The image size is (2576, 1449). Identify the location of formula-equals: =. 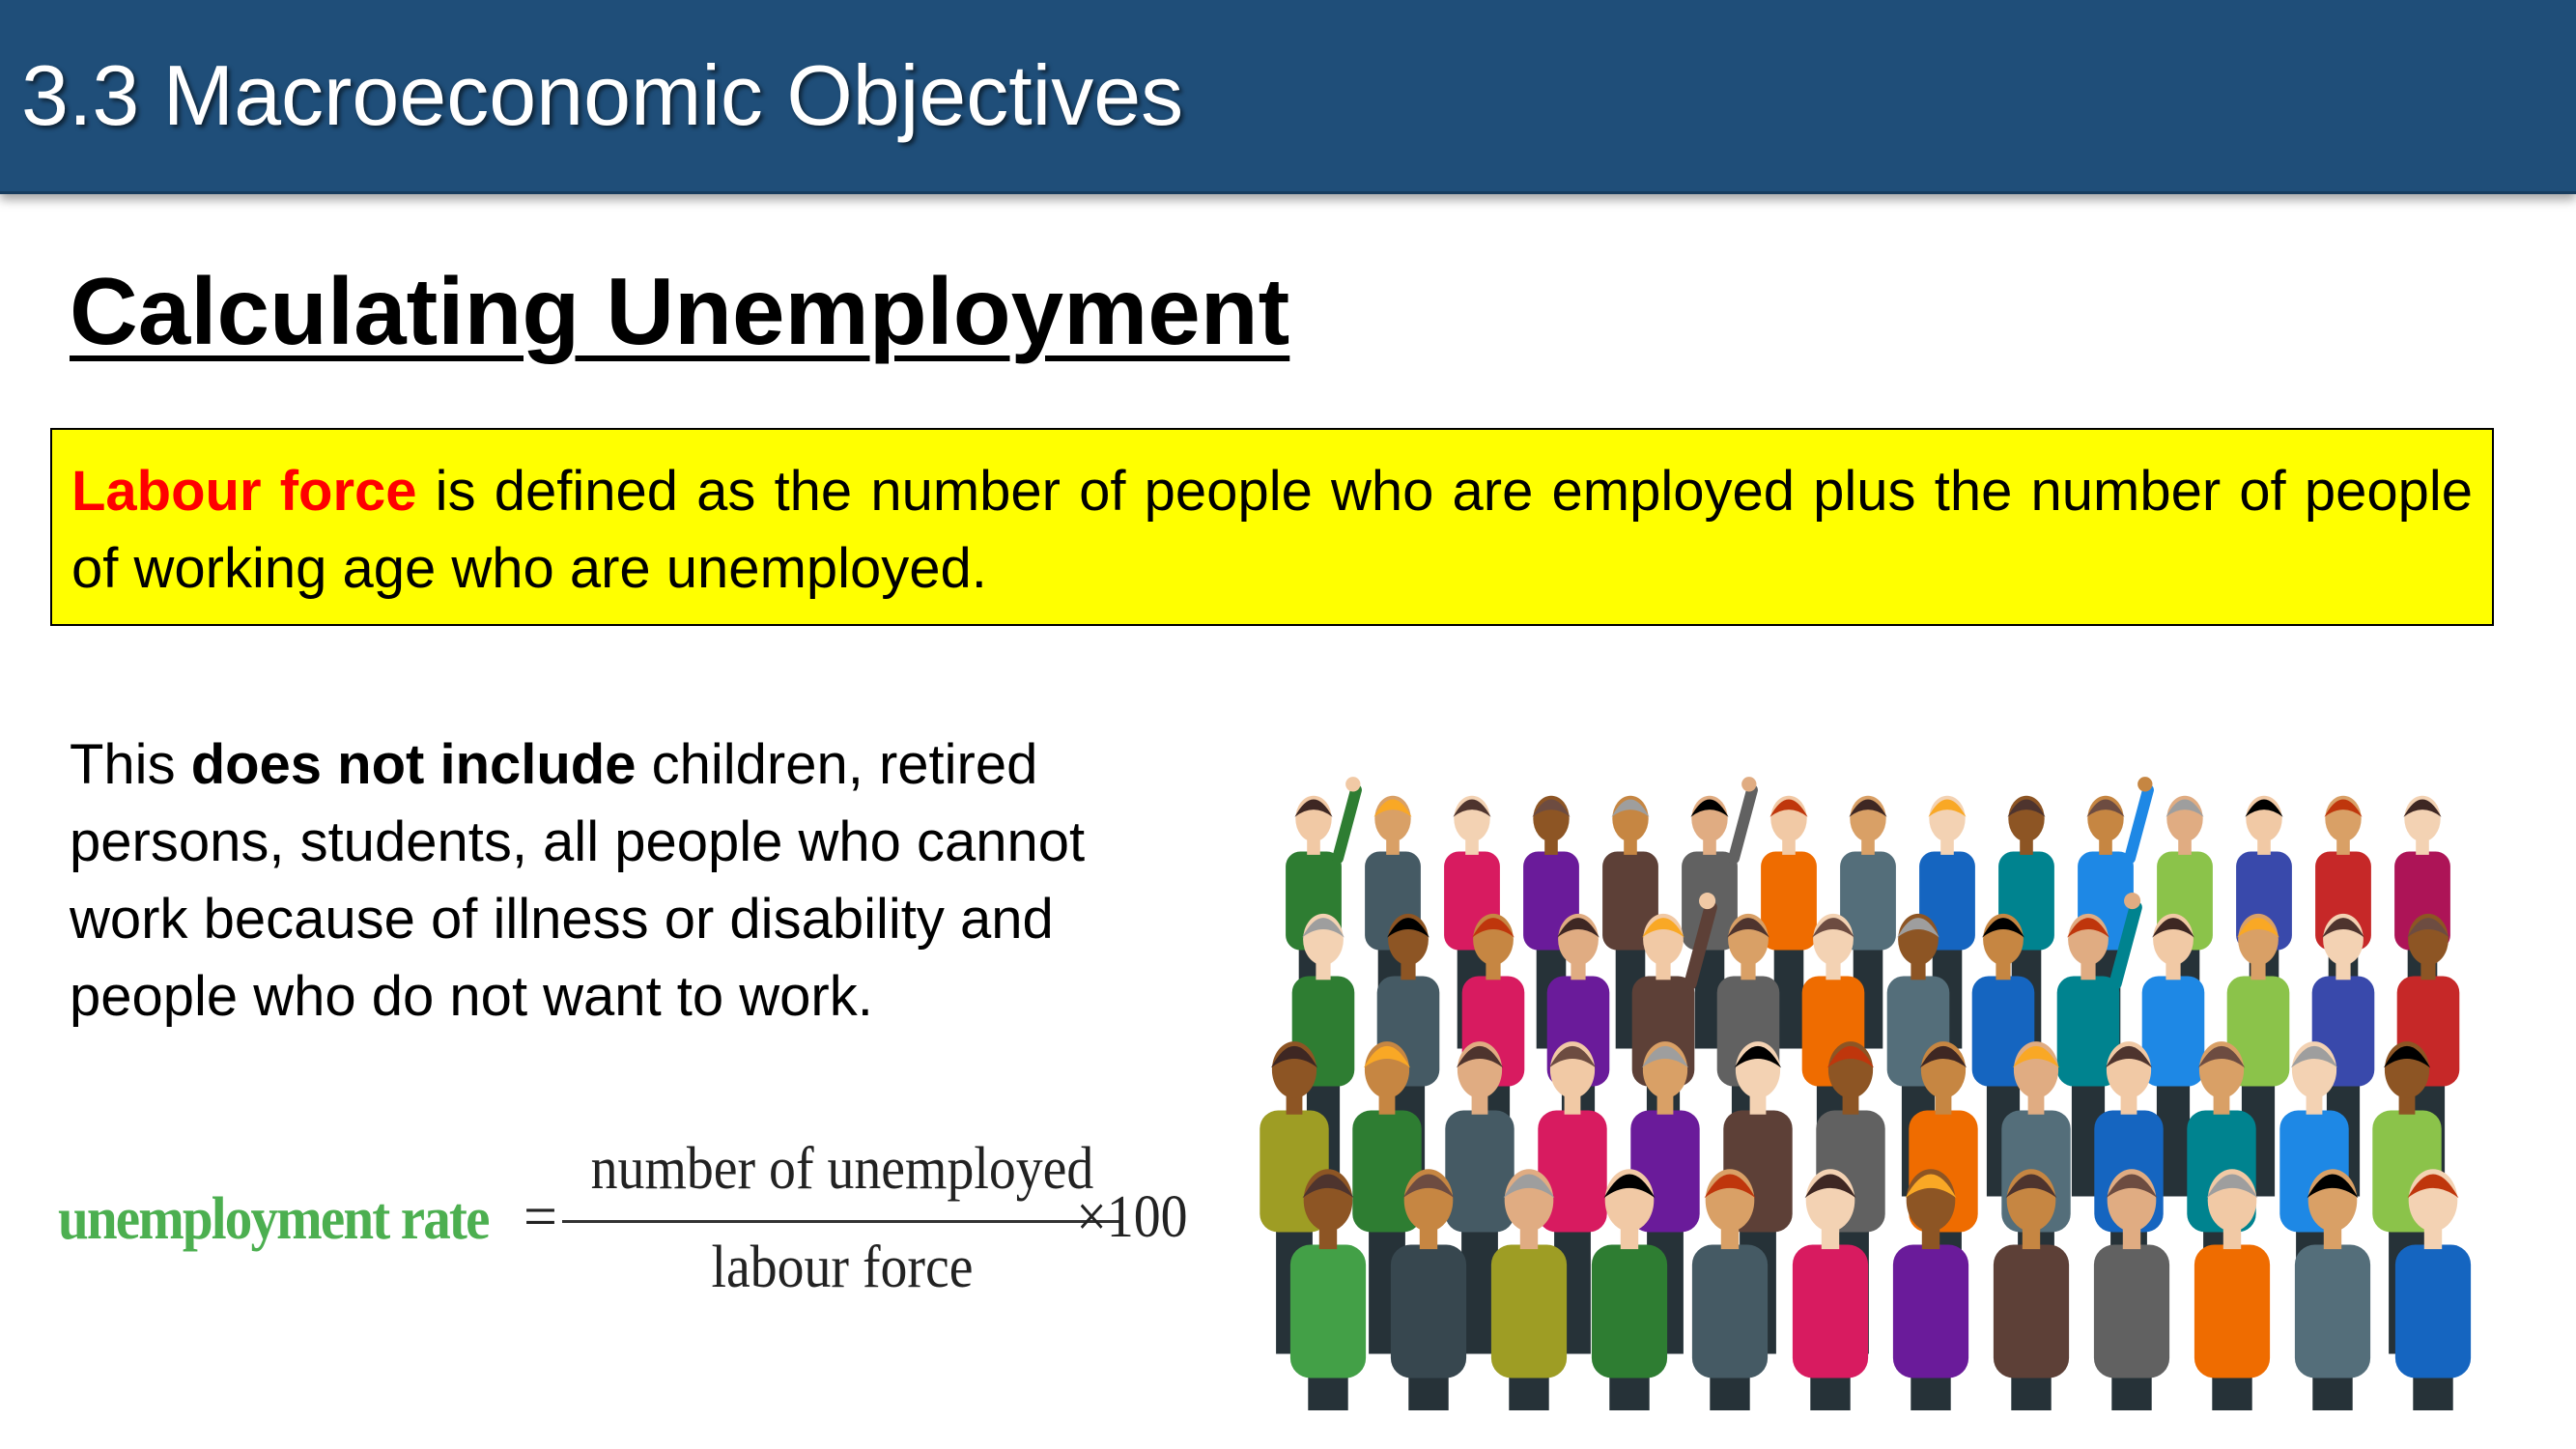
(540, 1217).